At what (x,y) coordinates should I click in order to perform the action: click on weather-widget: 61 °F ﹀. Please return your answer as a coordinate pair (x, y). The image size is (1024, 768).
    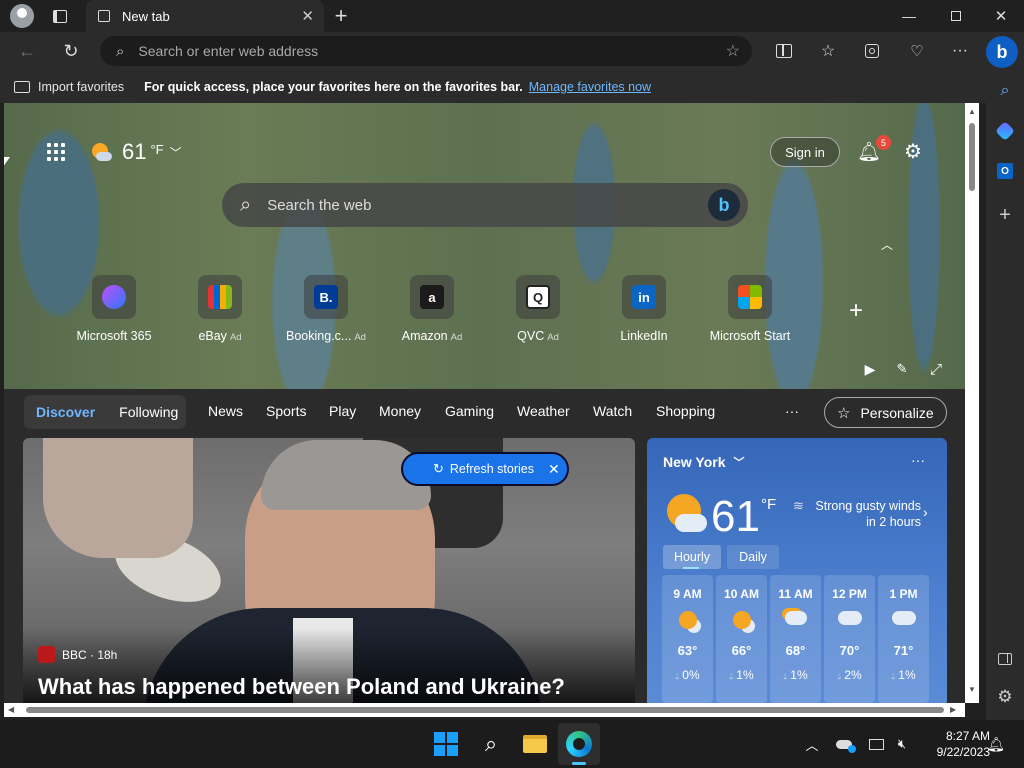
    Looking at the image, I should click on (136, 152).